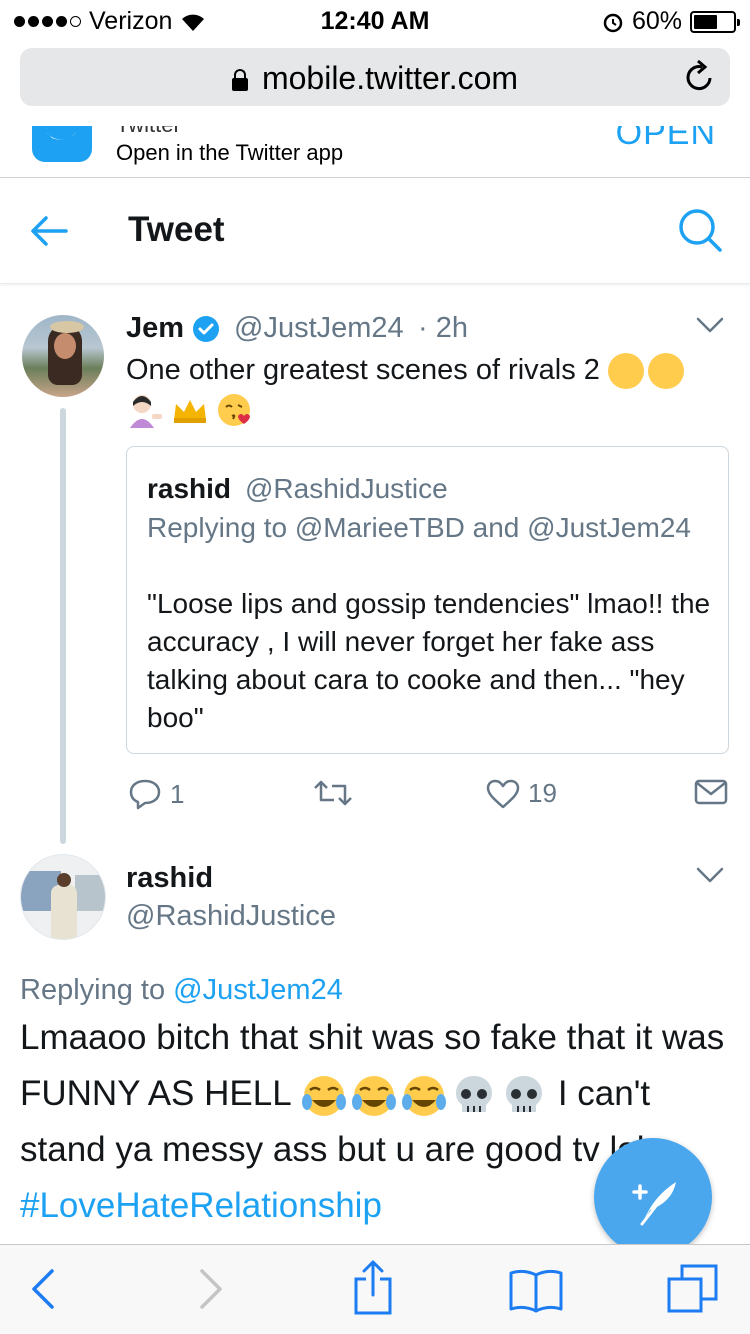 This screenshot has width=750, height=1334. What do you see at coordinates (390, 78) in the screenshot?
I see `url-text: mobile.twitter.com` at bounding box center [390, 78].